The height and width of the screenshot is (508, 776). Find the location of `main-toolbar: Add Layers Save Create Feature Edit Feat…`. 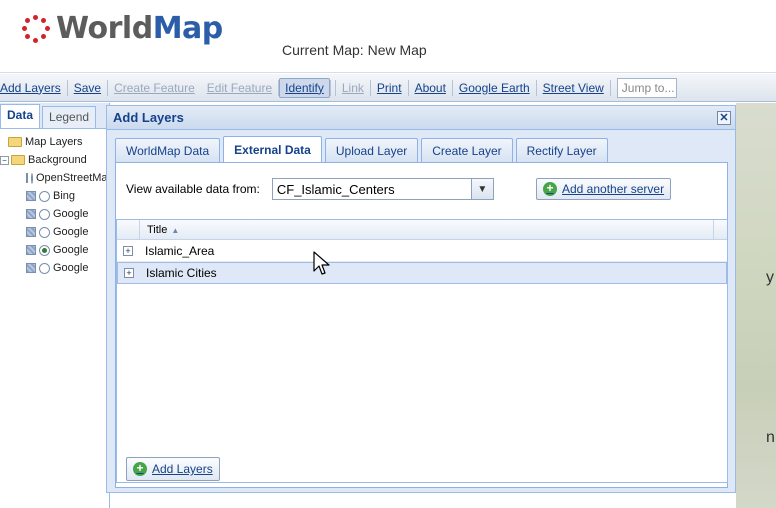

main-toolbar: Add Layers Save Create Feature Edit Feat… is located at coordinates (388, 88).